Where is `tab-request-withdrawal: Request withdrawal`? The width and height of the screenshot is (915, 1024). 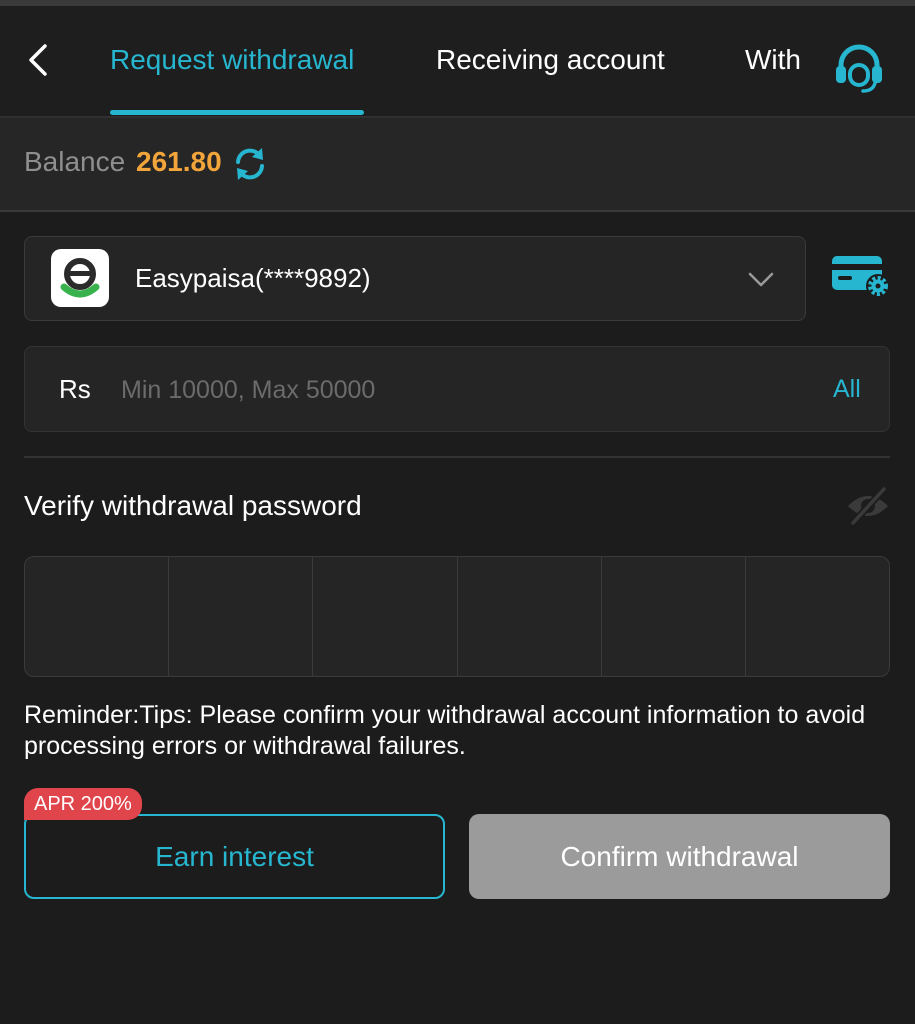
tab-request-withdrawal: Request withdrawal is located at coordinates (232, 60).